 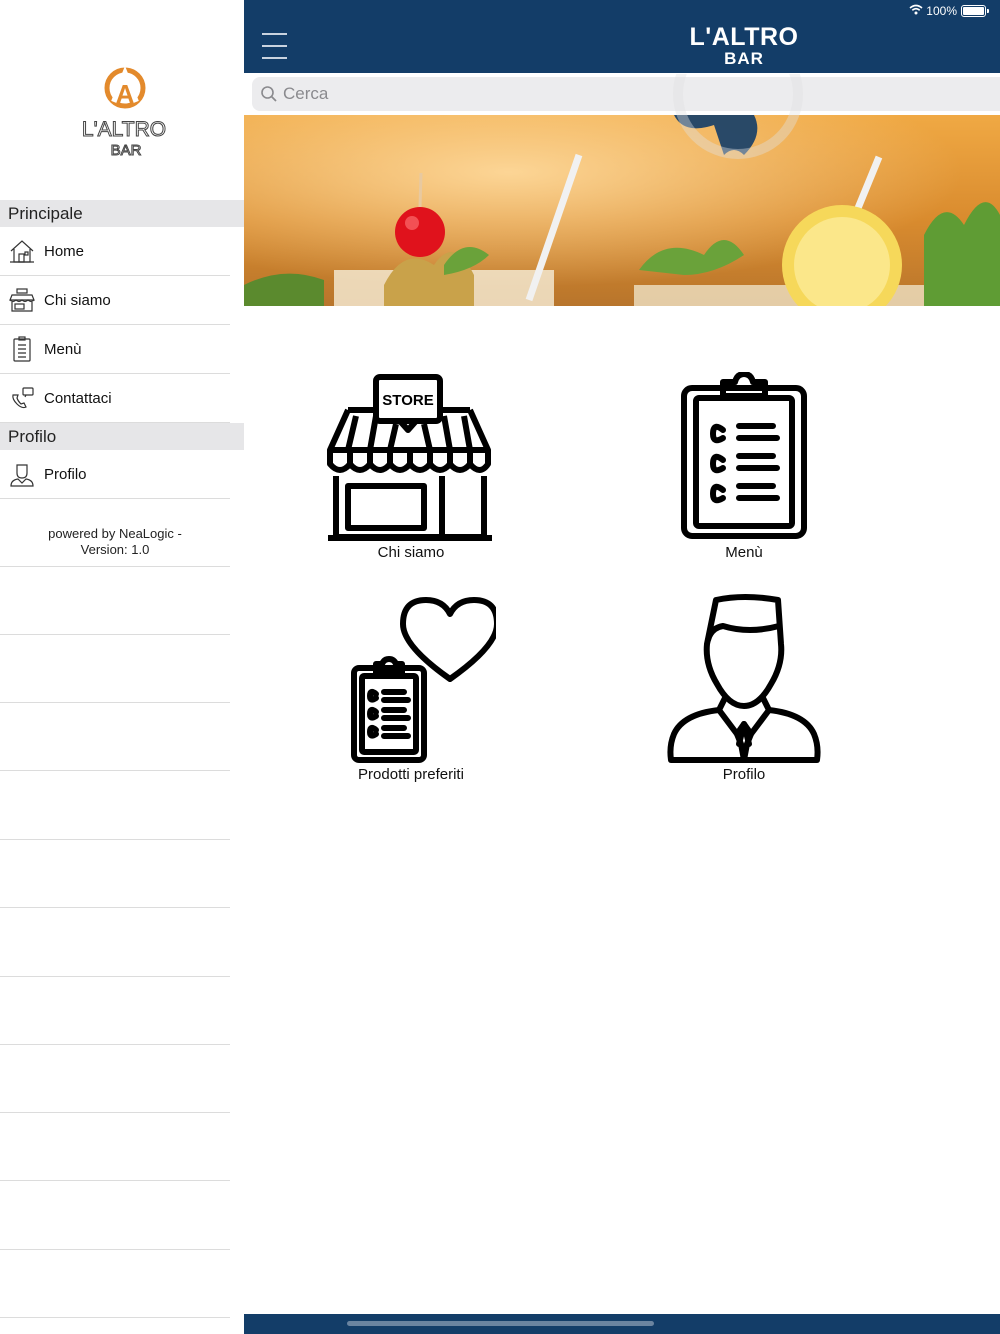 What do you see at coordinates (115, 474) in the screenshot?
I see `sidebar-item-profilo: Profilo` at bounding box center [115, 474].